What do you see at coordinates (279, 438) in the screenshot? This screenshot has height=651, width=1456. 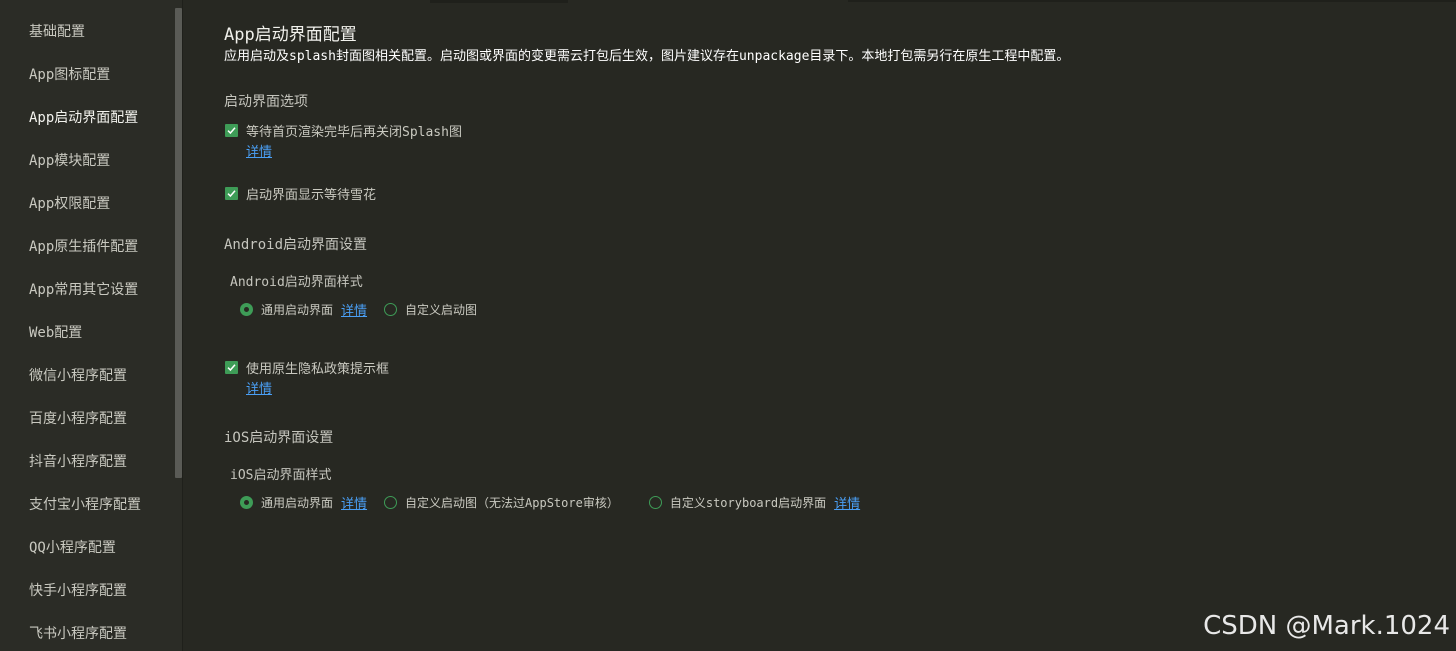 I see `section-title-ios: iOS启动界面设置` at bounding box center [279, 438].